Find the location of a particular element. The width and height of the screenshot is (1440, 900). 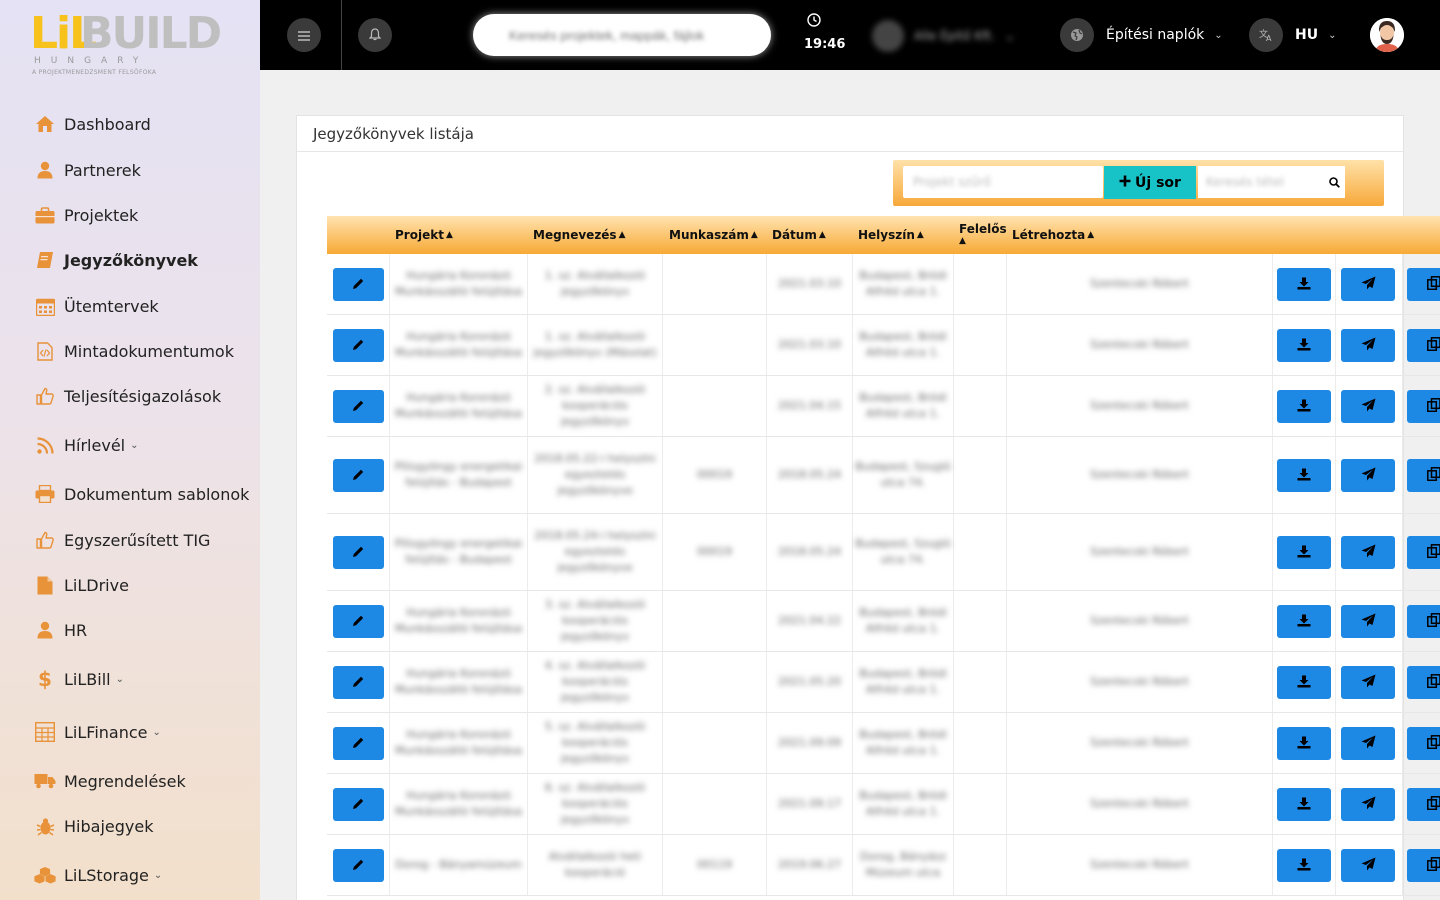

sidebar-item-projektek: Projektek is located at coordinates (86, 215).